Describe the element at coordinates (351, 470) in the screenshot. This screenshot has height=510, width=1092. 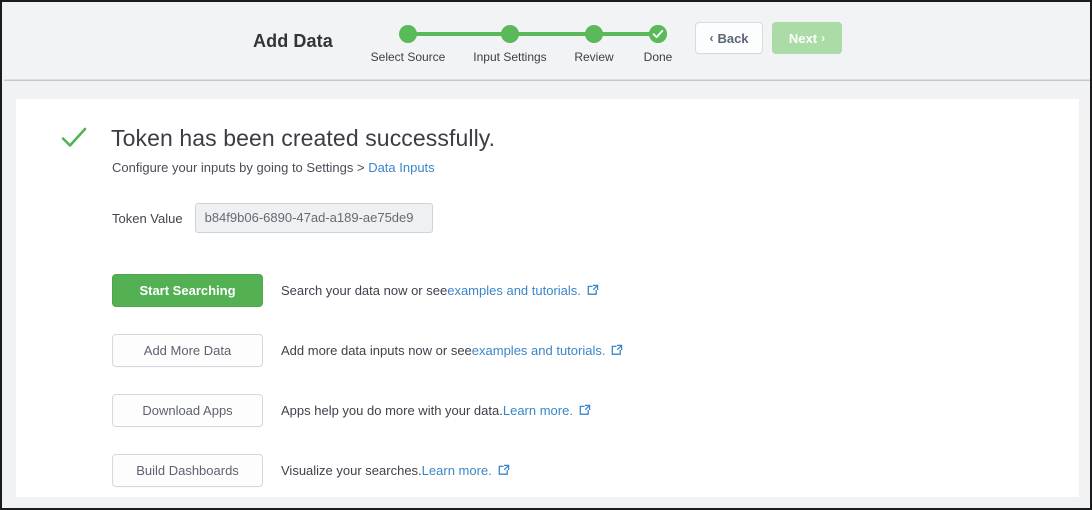
I see `action-description-text: Visualize your searches.` at that location.